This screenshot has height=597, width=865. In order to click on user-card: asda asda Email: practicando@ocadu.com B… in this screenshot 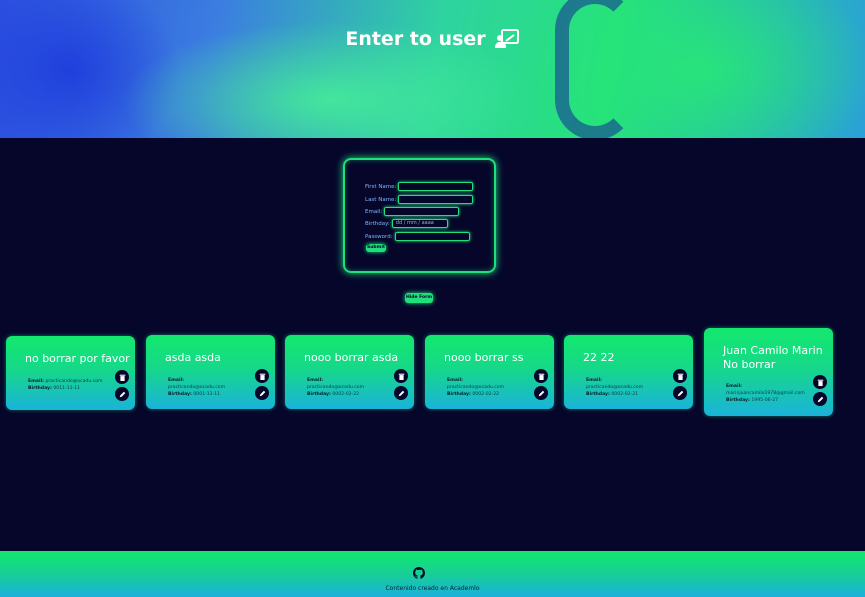, I will do `click(210, 372)`.